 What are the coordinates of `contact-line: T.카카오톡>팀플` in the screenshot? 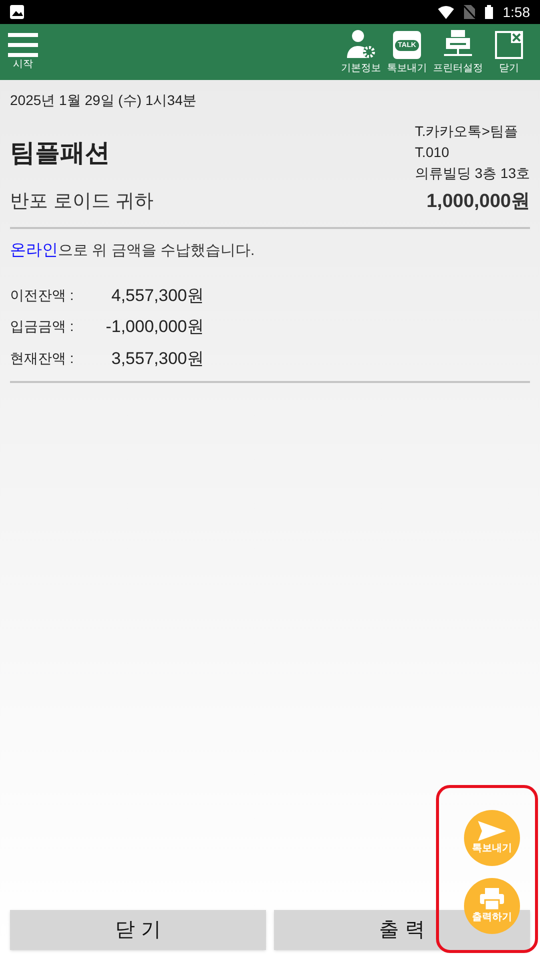 It's located at (466, 131).